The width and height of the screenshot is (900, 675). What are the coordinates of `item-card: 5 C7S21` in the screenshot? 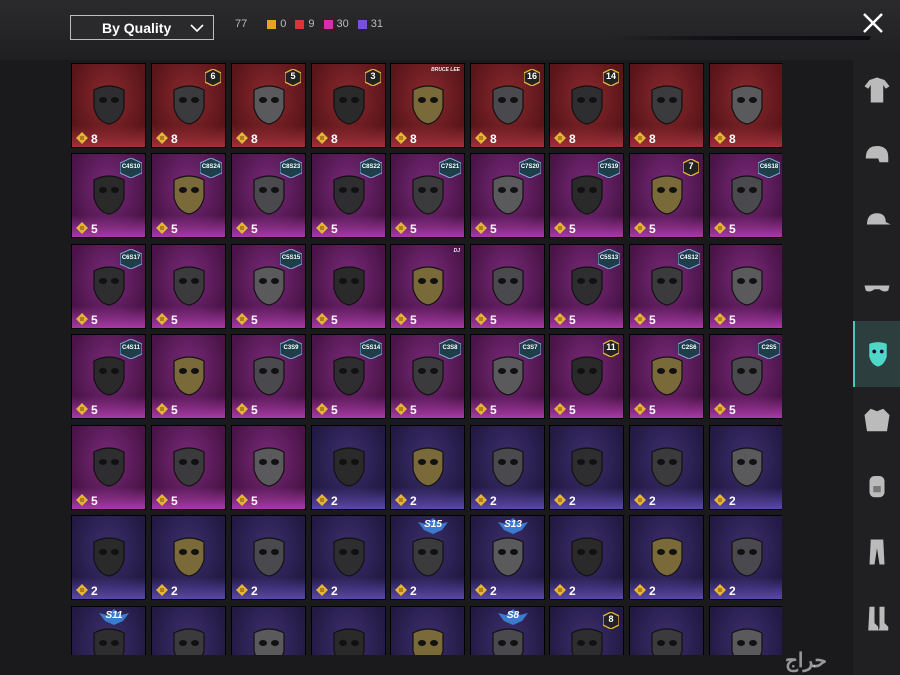 It's located at (427, 195).